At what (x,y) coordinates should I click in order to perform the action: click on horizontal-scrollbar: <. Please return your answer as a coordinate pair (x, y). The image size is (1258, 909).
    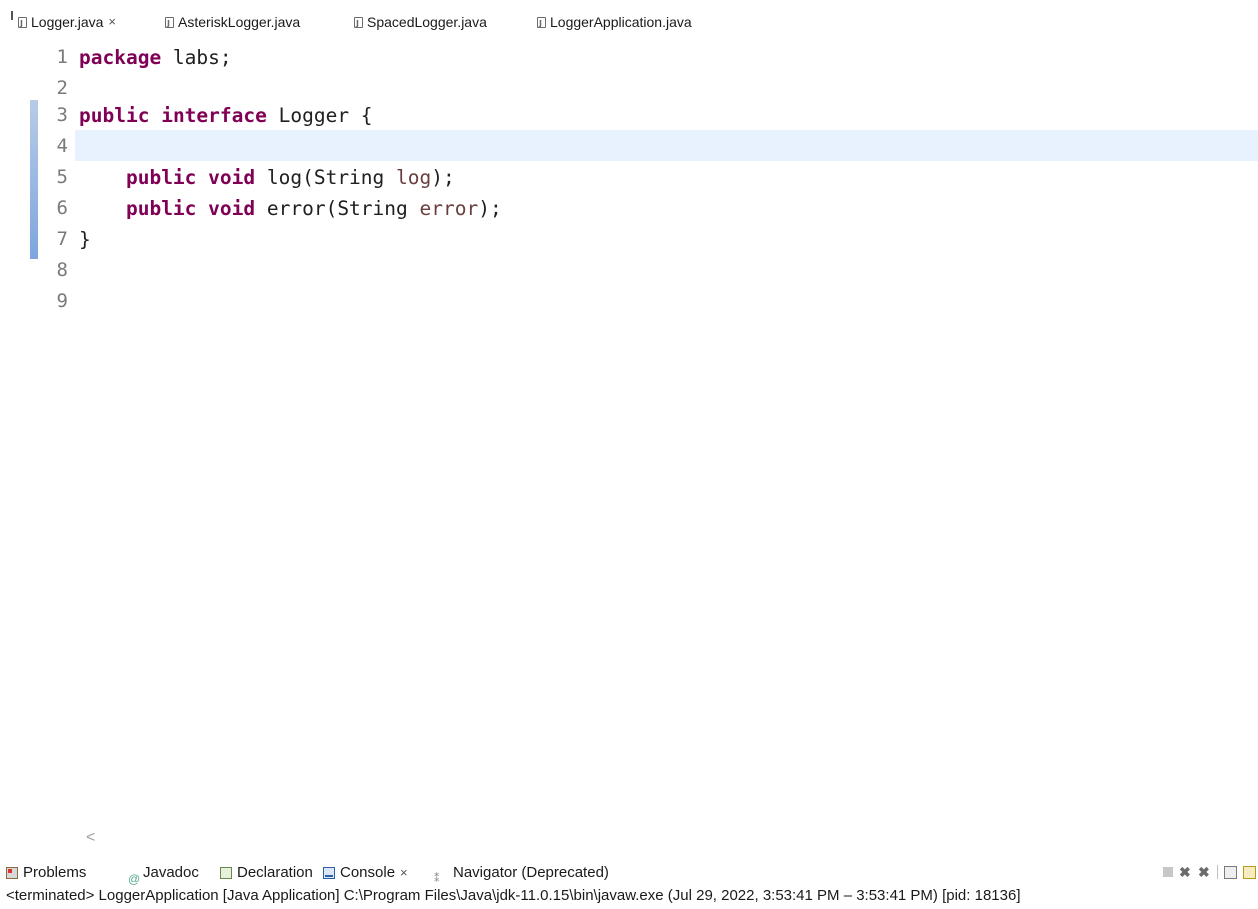
    Looking at the image, I should click on (648, 839).